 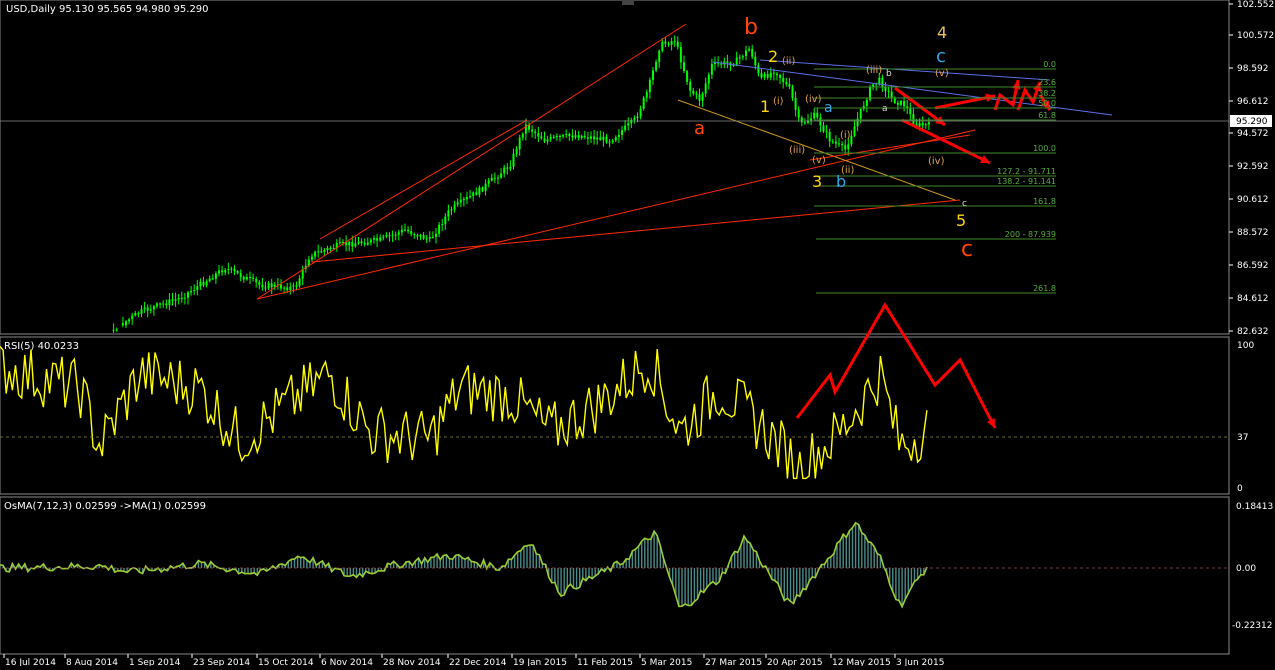 What do you see at coordinates (699, 128) in the screenshot?
I see `wave-a-large: a` at bounding box center [699, 128].